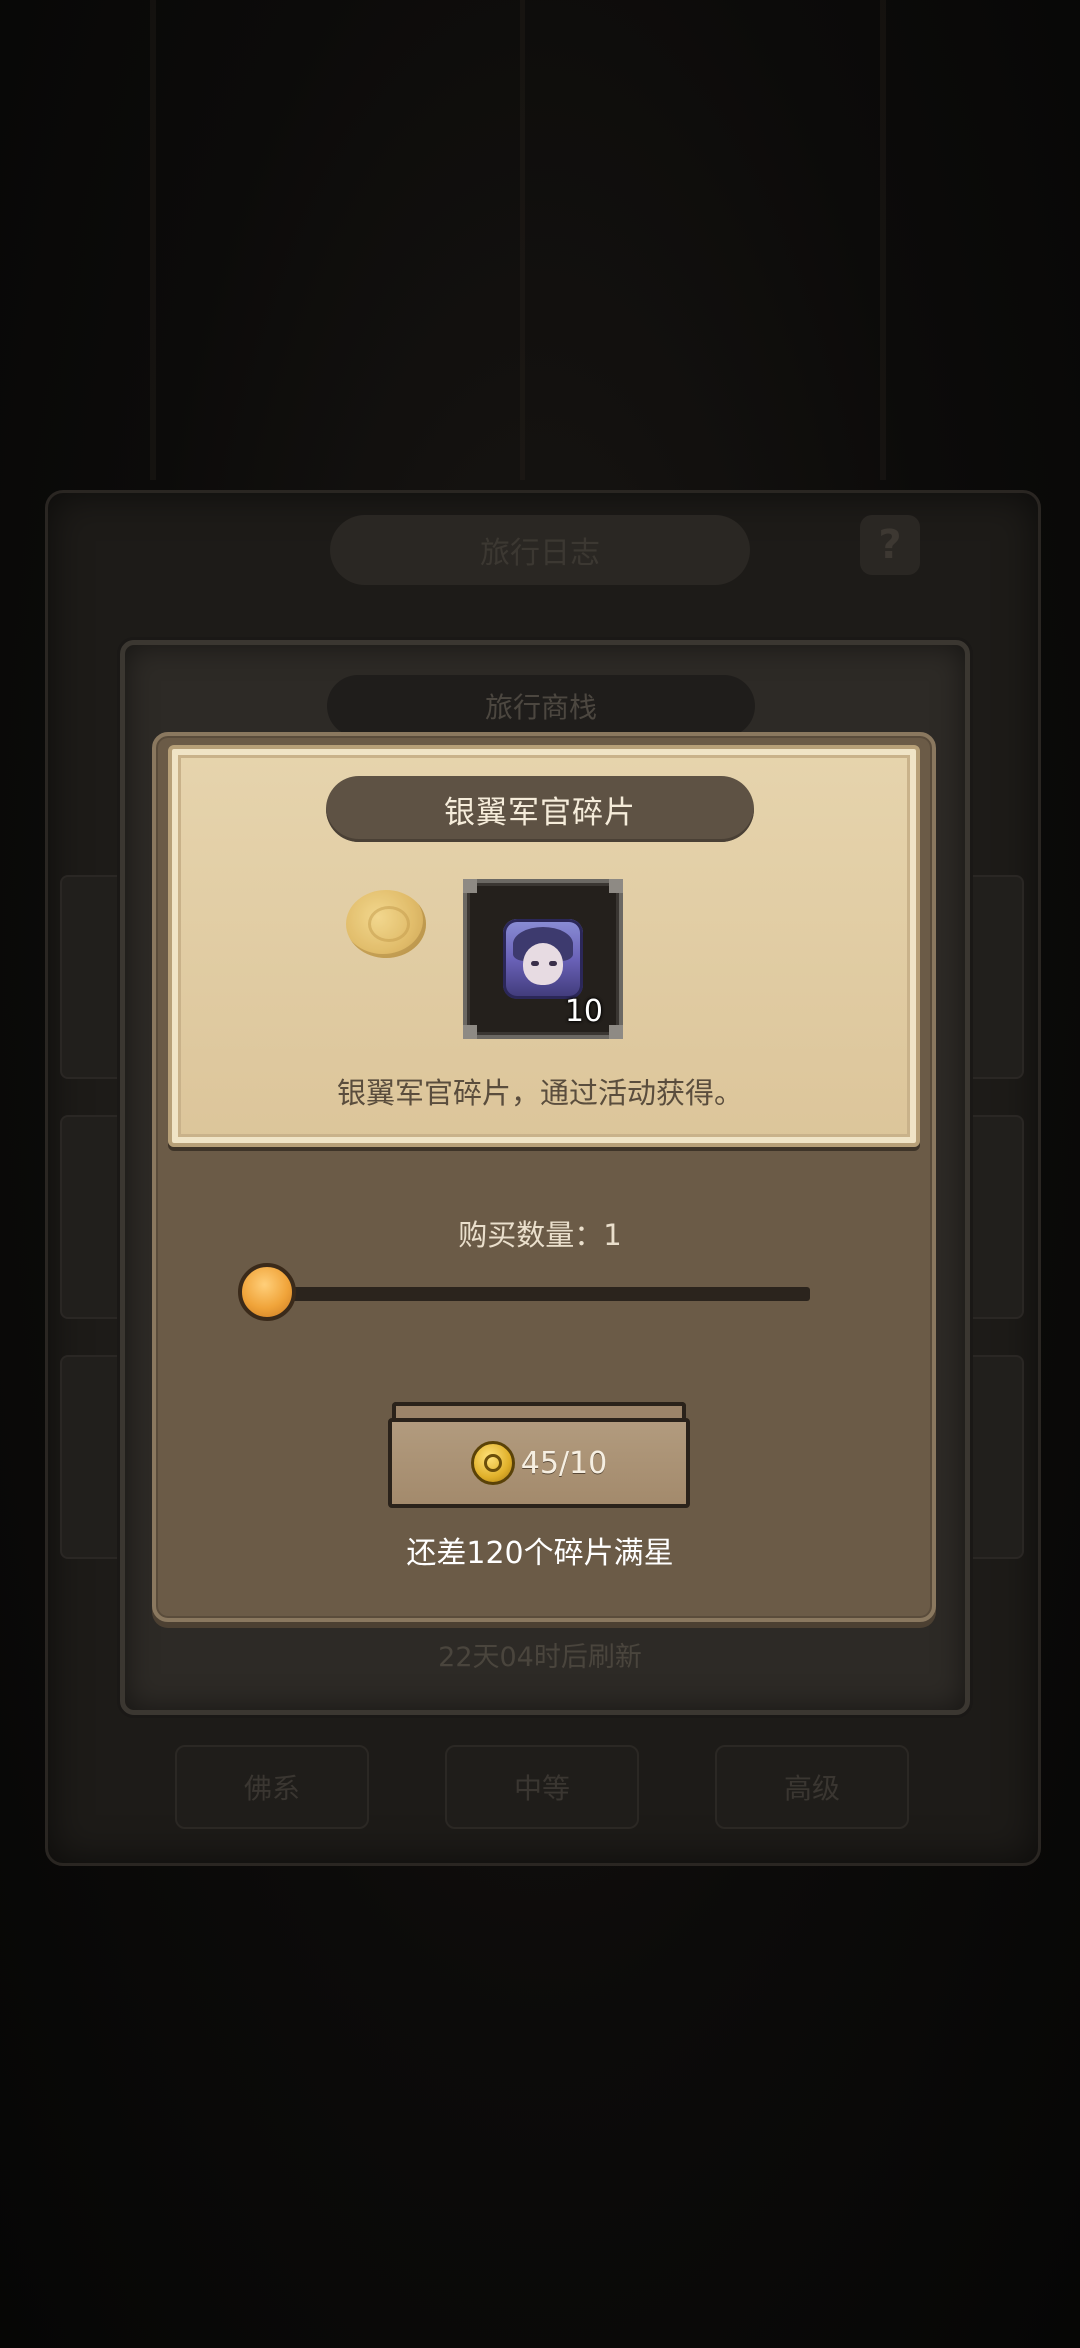  I want to click on buy-button: 45/10, so click(539, 1456).